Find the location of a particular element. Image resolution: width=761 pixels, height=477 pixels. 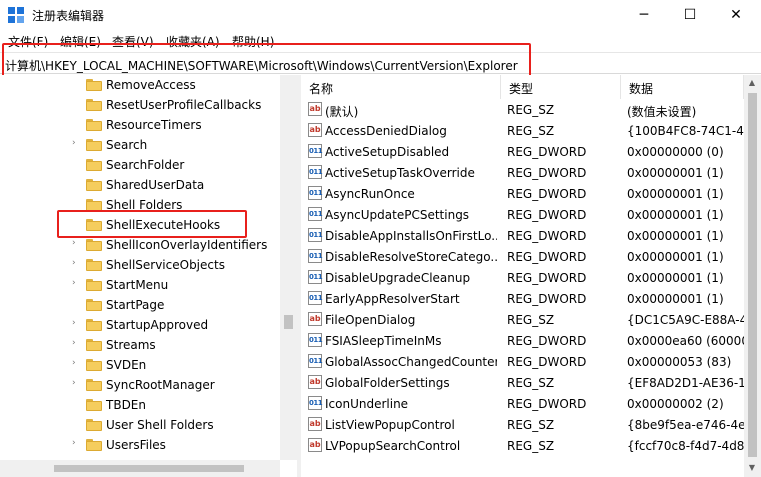

tree-item: › ShellServiceObjects is located at coordinates (140, 265).